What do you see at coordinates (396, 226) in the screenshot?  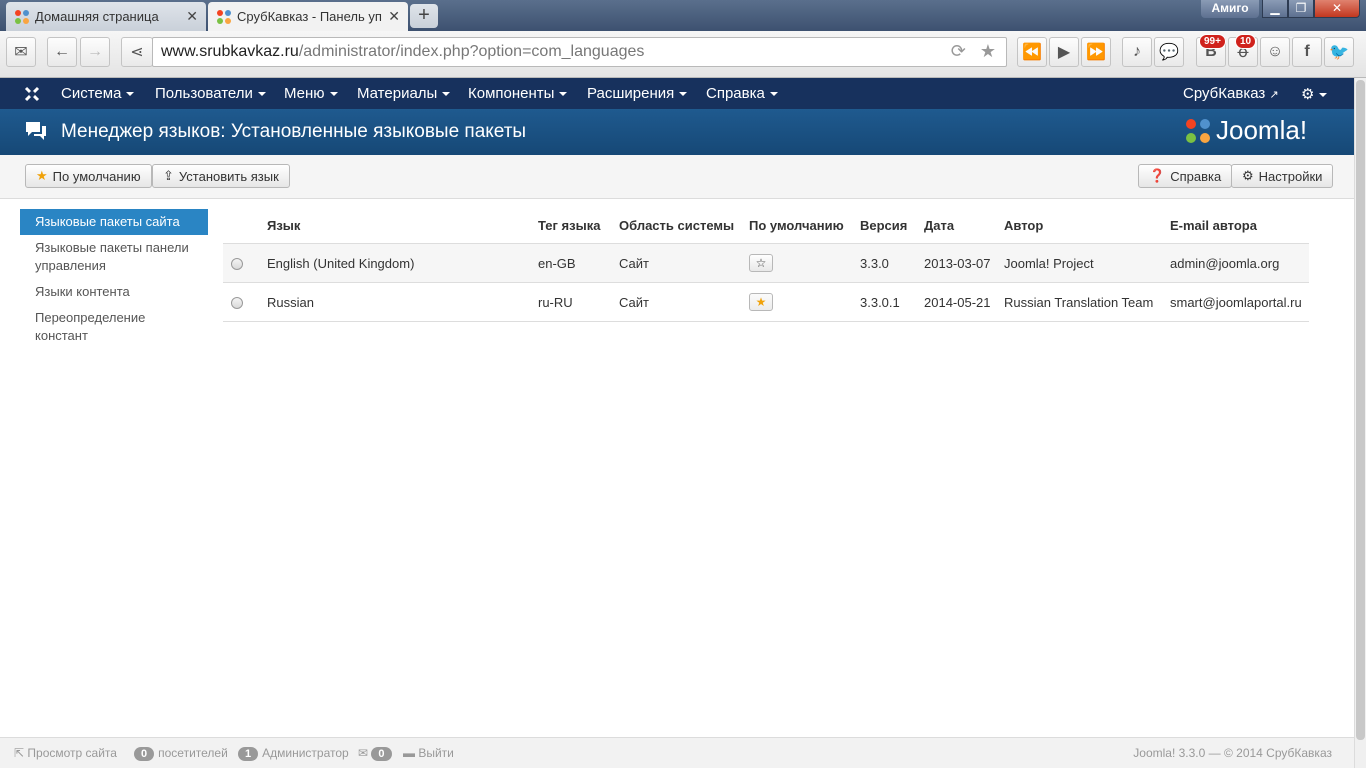 I see `column-header-language: Язык` at bounding box center [396, 226].